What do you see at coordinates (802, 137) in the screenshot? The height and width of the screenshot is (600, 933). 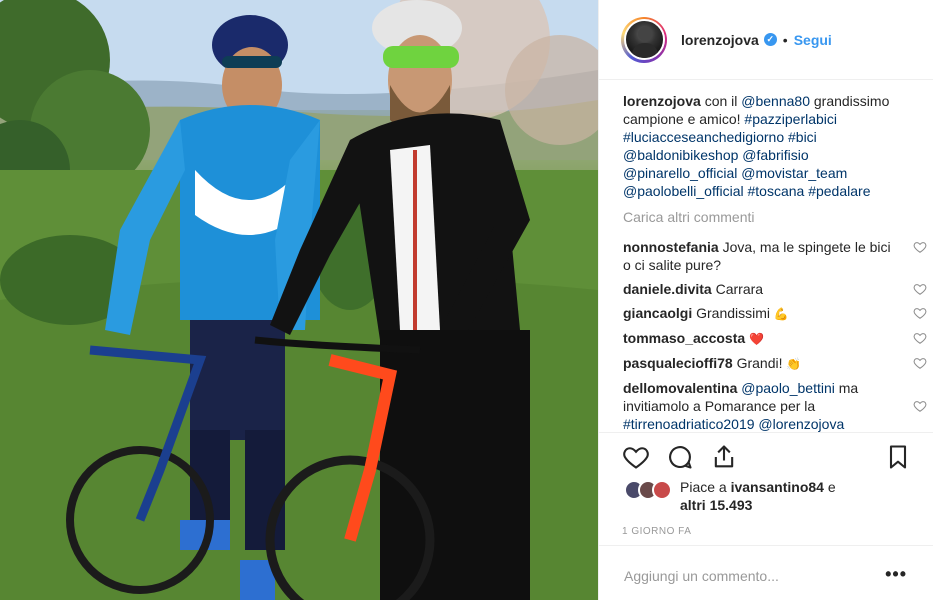 I see `hashtag-link: #bici` at bounding box center [802, 137].